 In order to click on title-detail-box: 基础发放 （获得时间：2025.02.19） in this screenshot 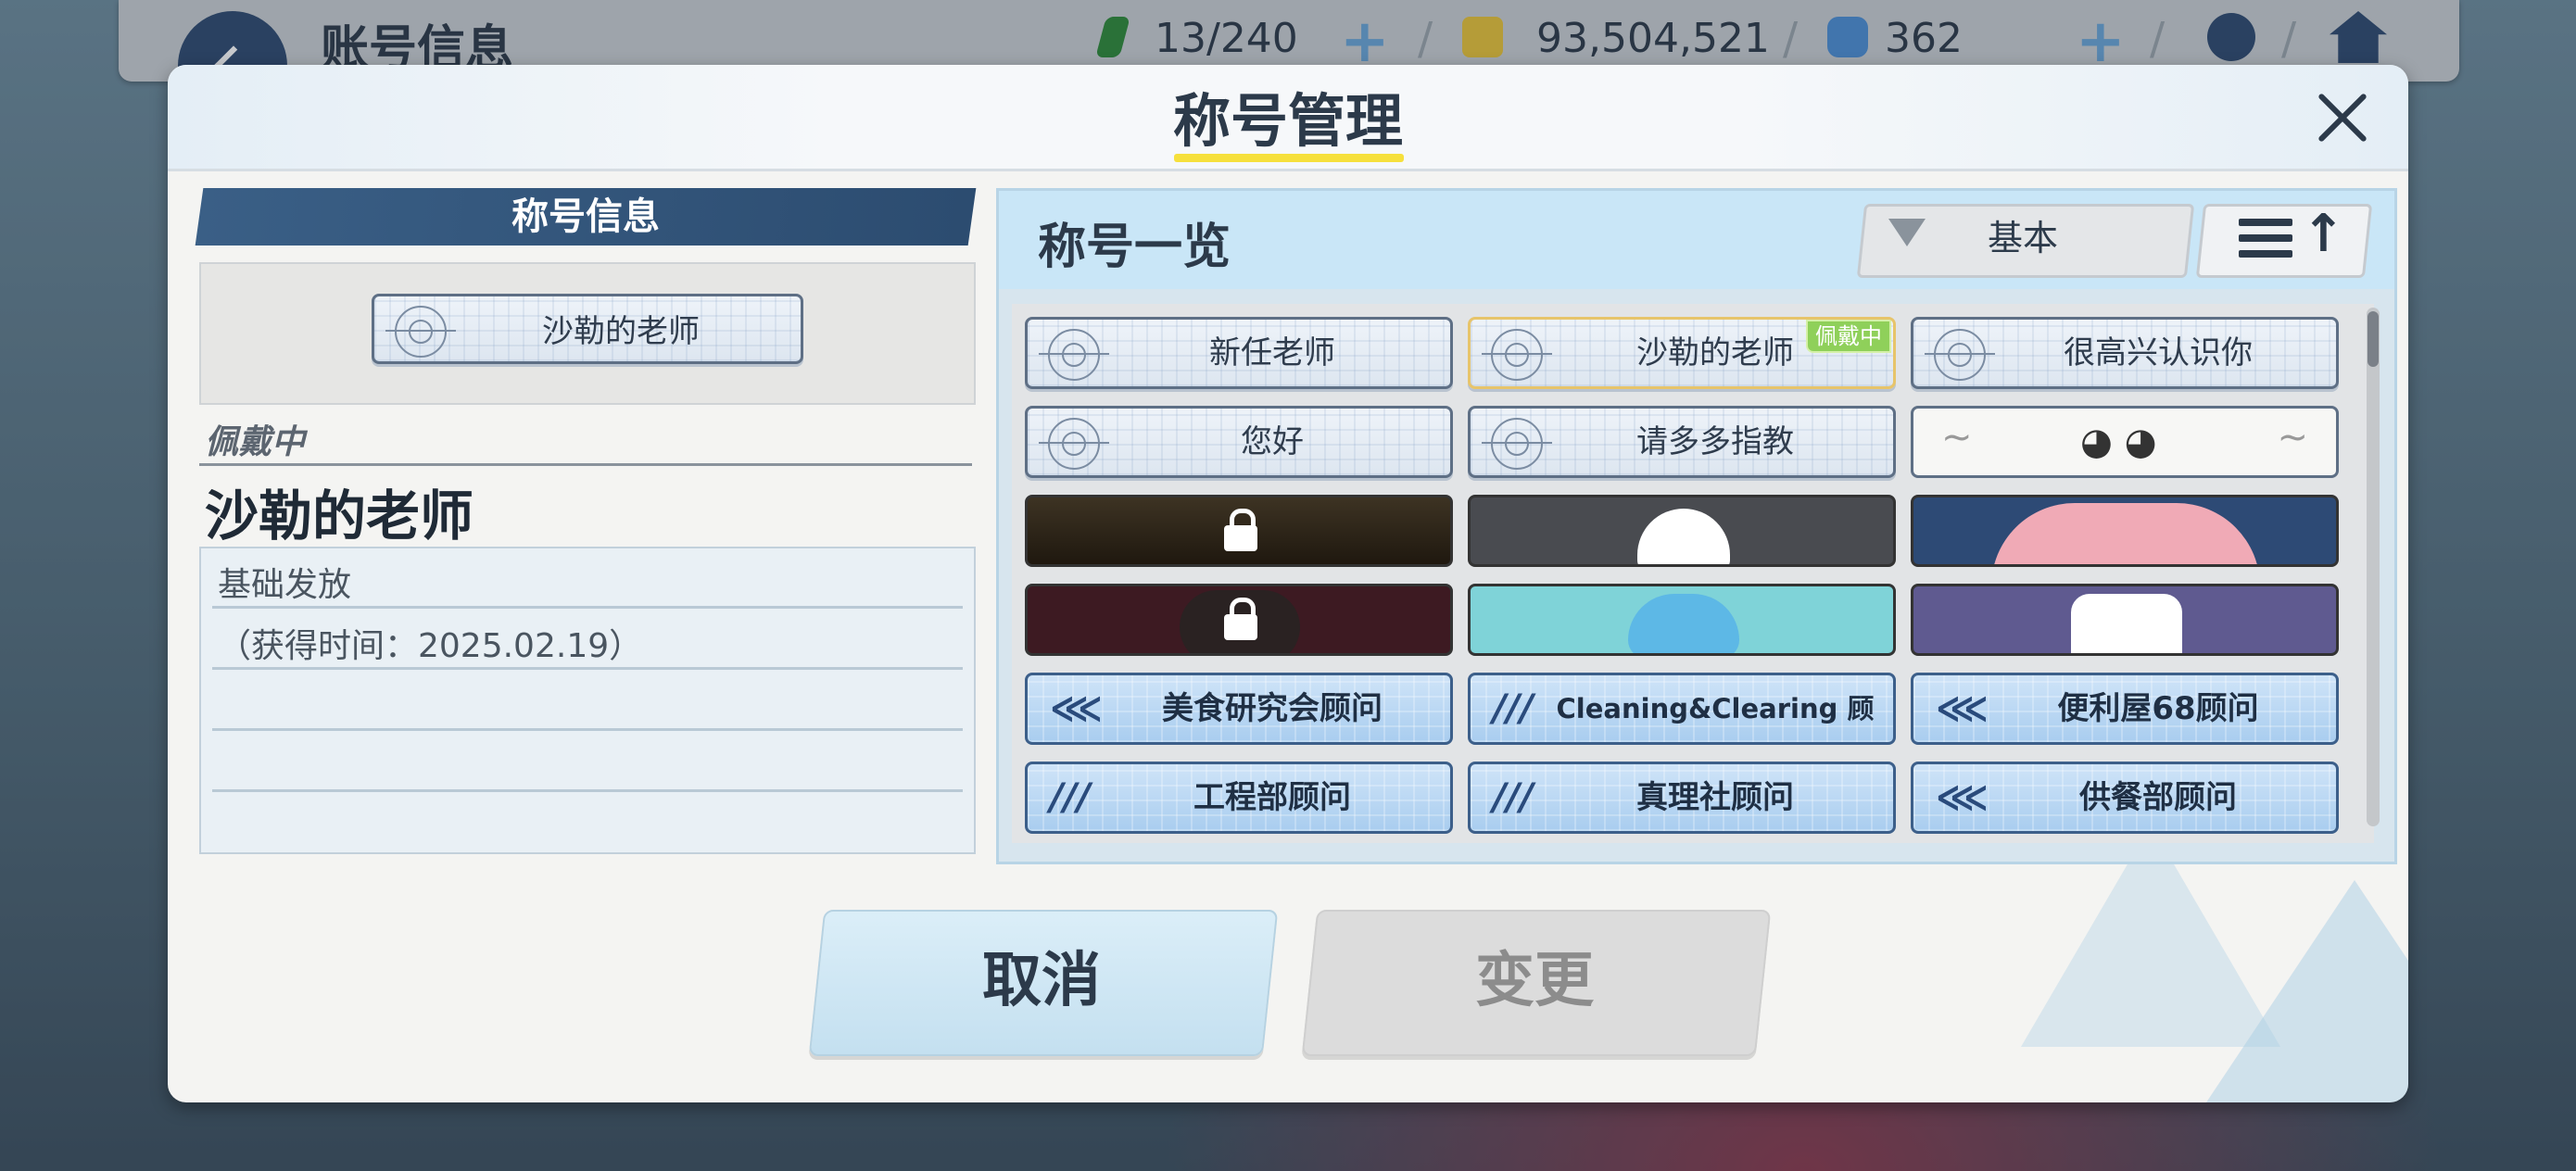, I will do `click(588, 701)`.